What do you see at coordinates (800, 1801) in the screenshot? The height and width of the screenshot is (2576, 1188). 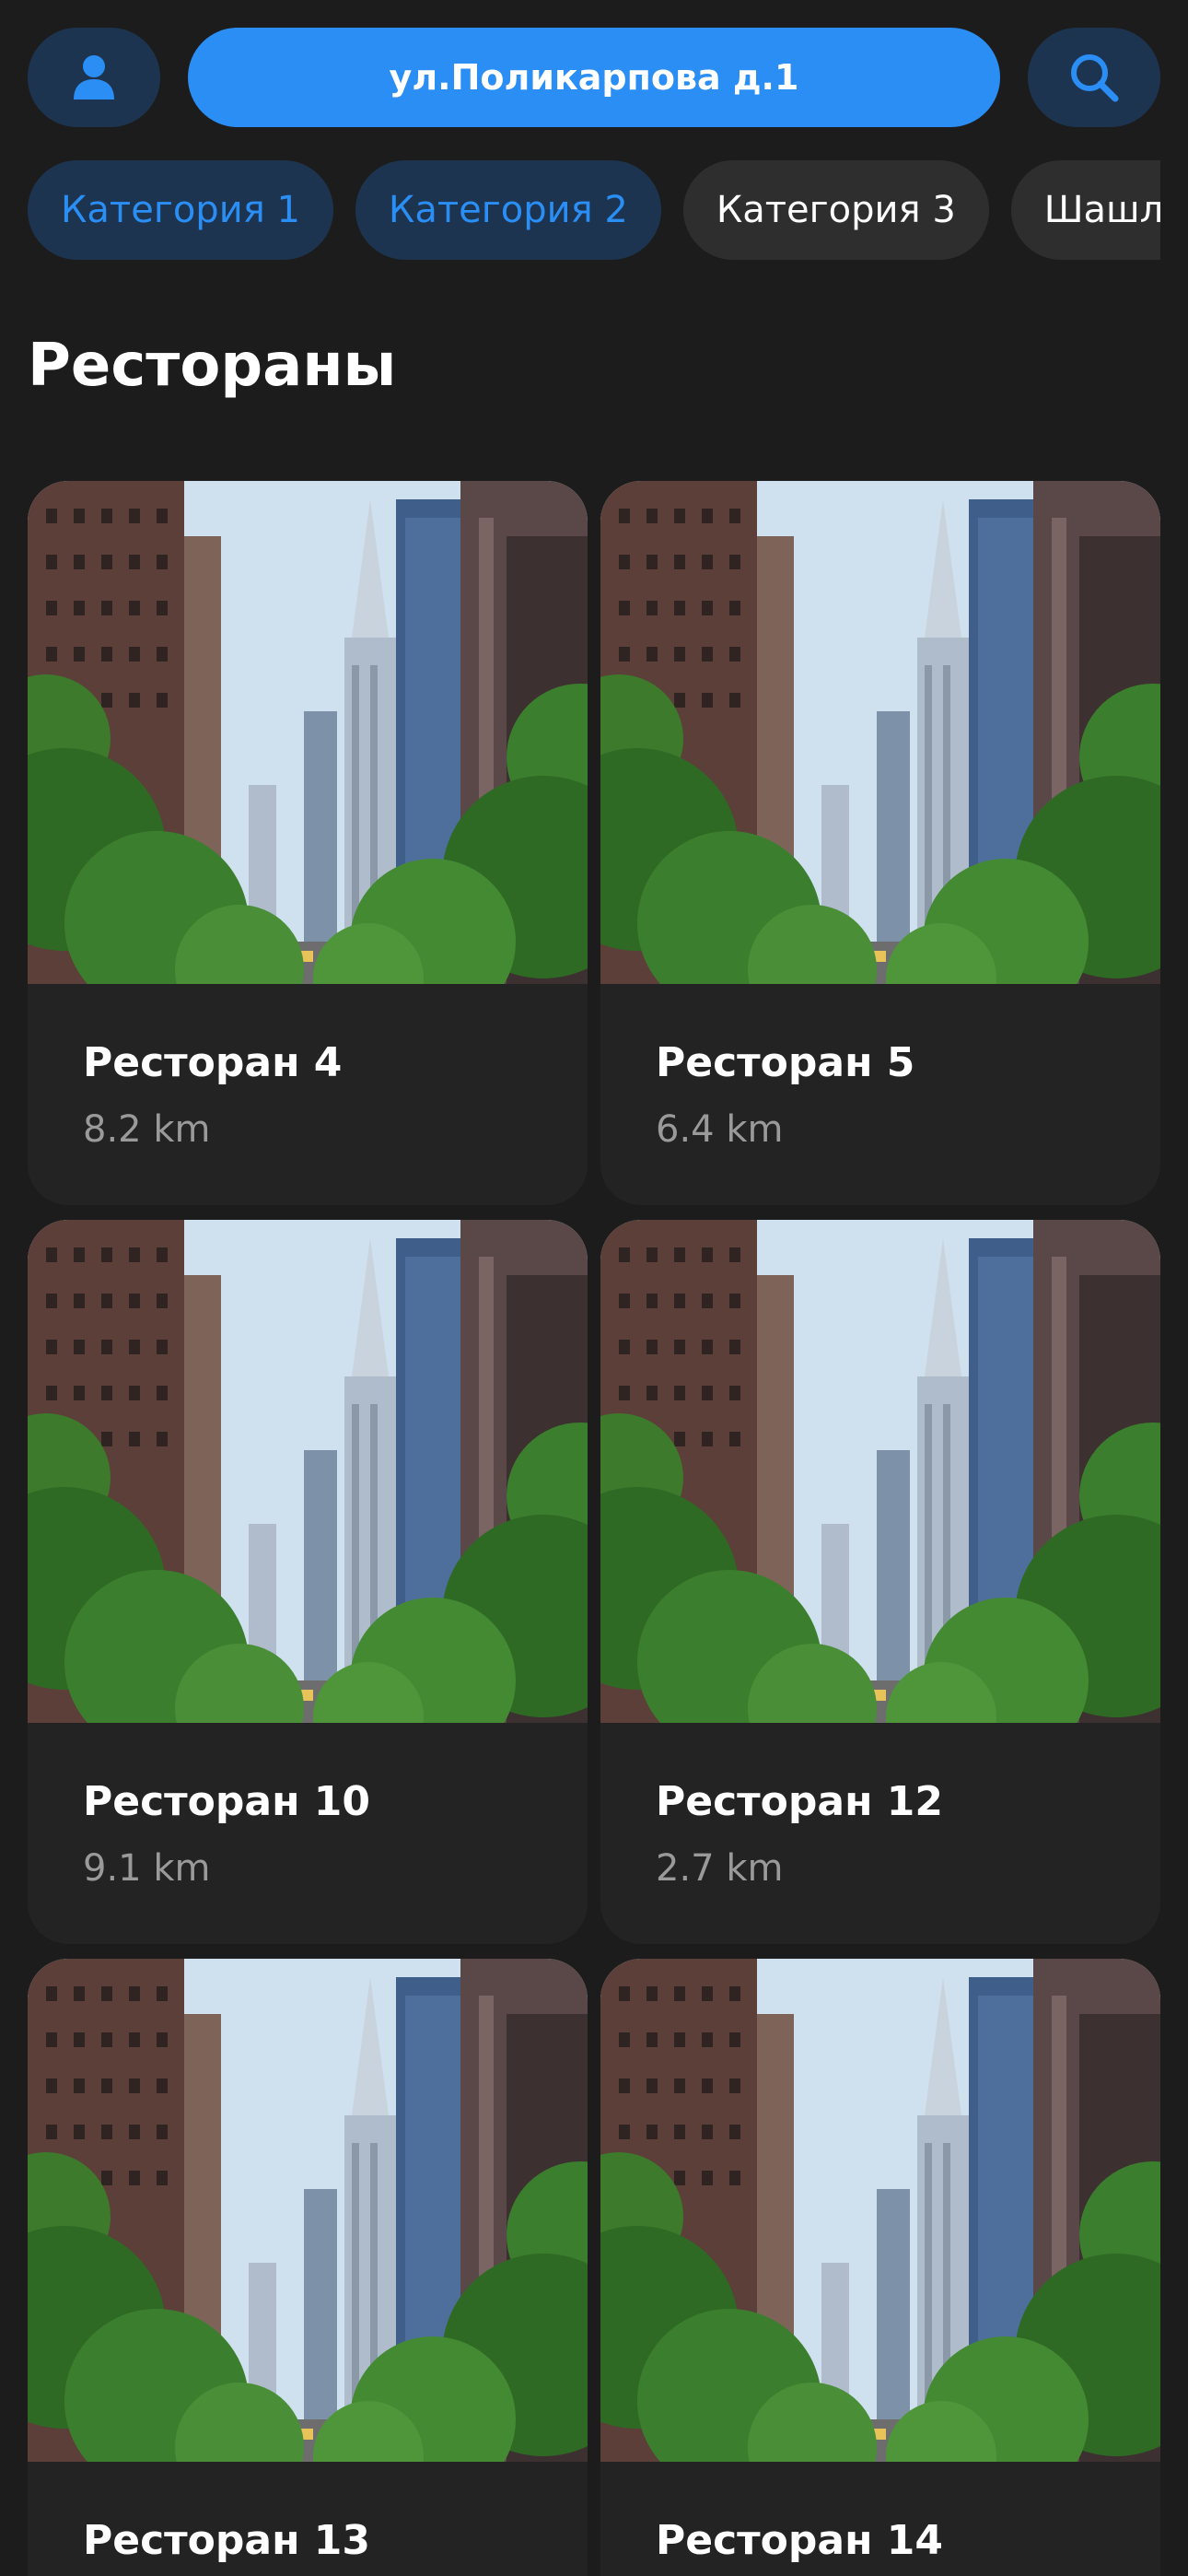 I see `restaurant-name: Ресторан 12` at bounding box center [800, 1801].